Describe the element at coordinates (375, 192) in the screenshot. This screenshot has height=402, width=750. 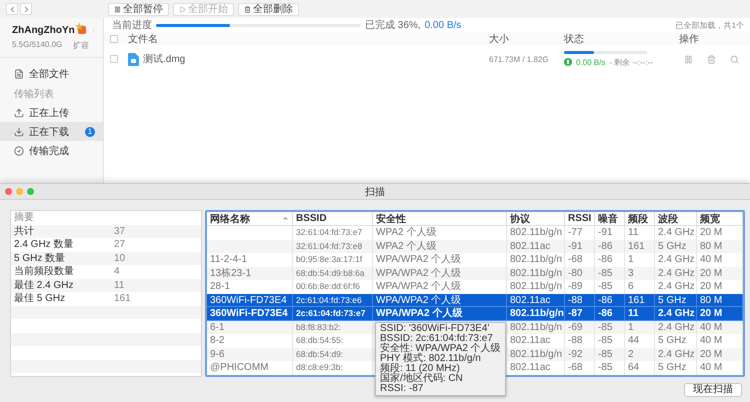
I see `window-title: 扫描` at that location.